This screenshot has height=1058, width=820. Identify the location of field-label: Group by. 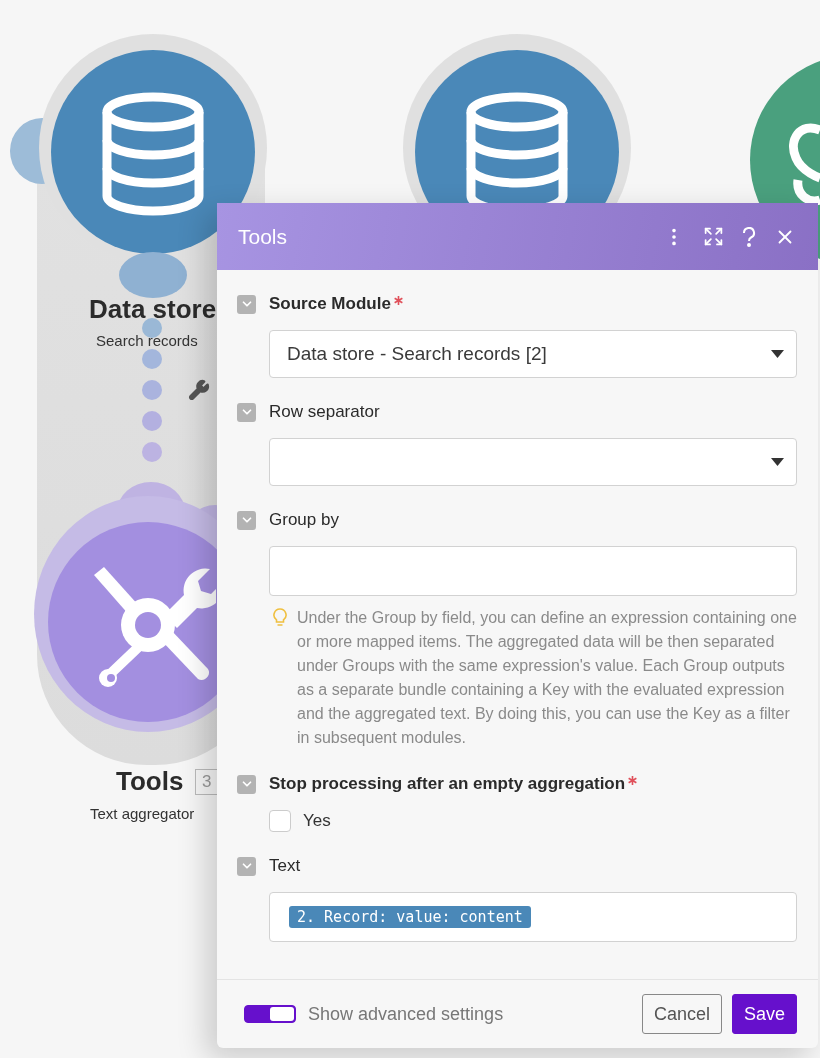
(304, 520).